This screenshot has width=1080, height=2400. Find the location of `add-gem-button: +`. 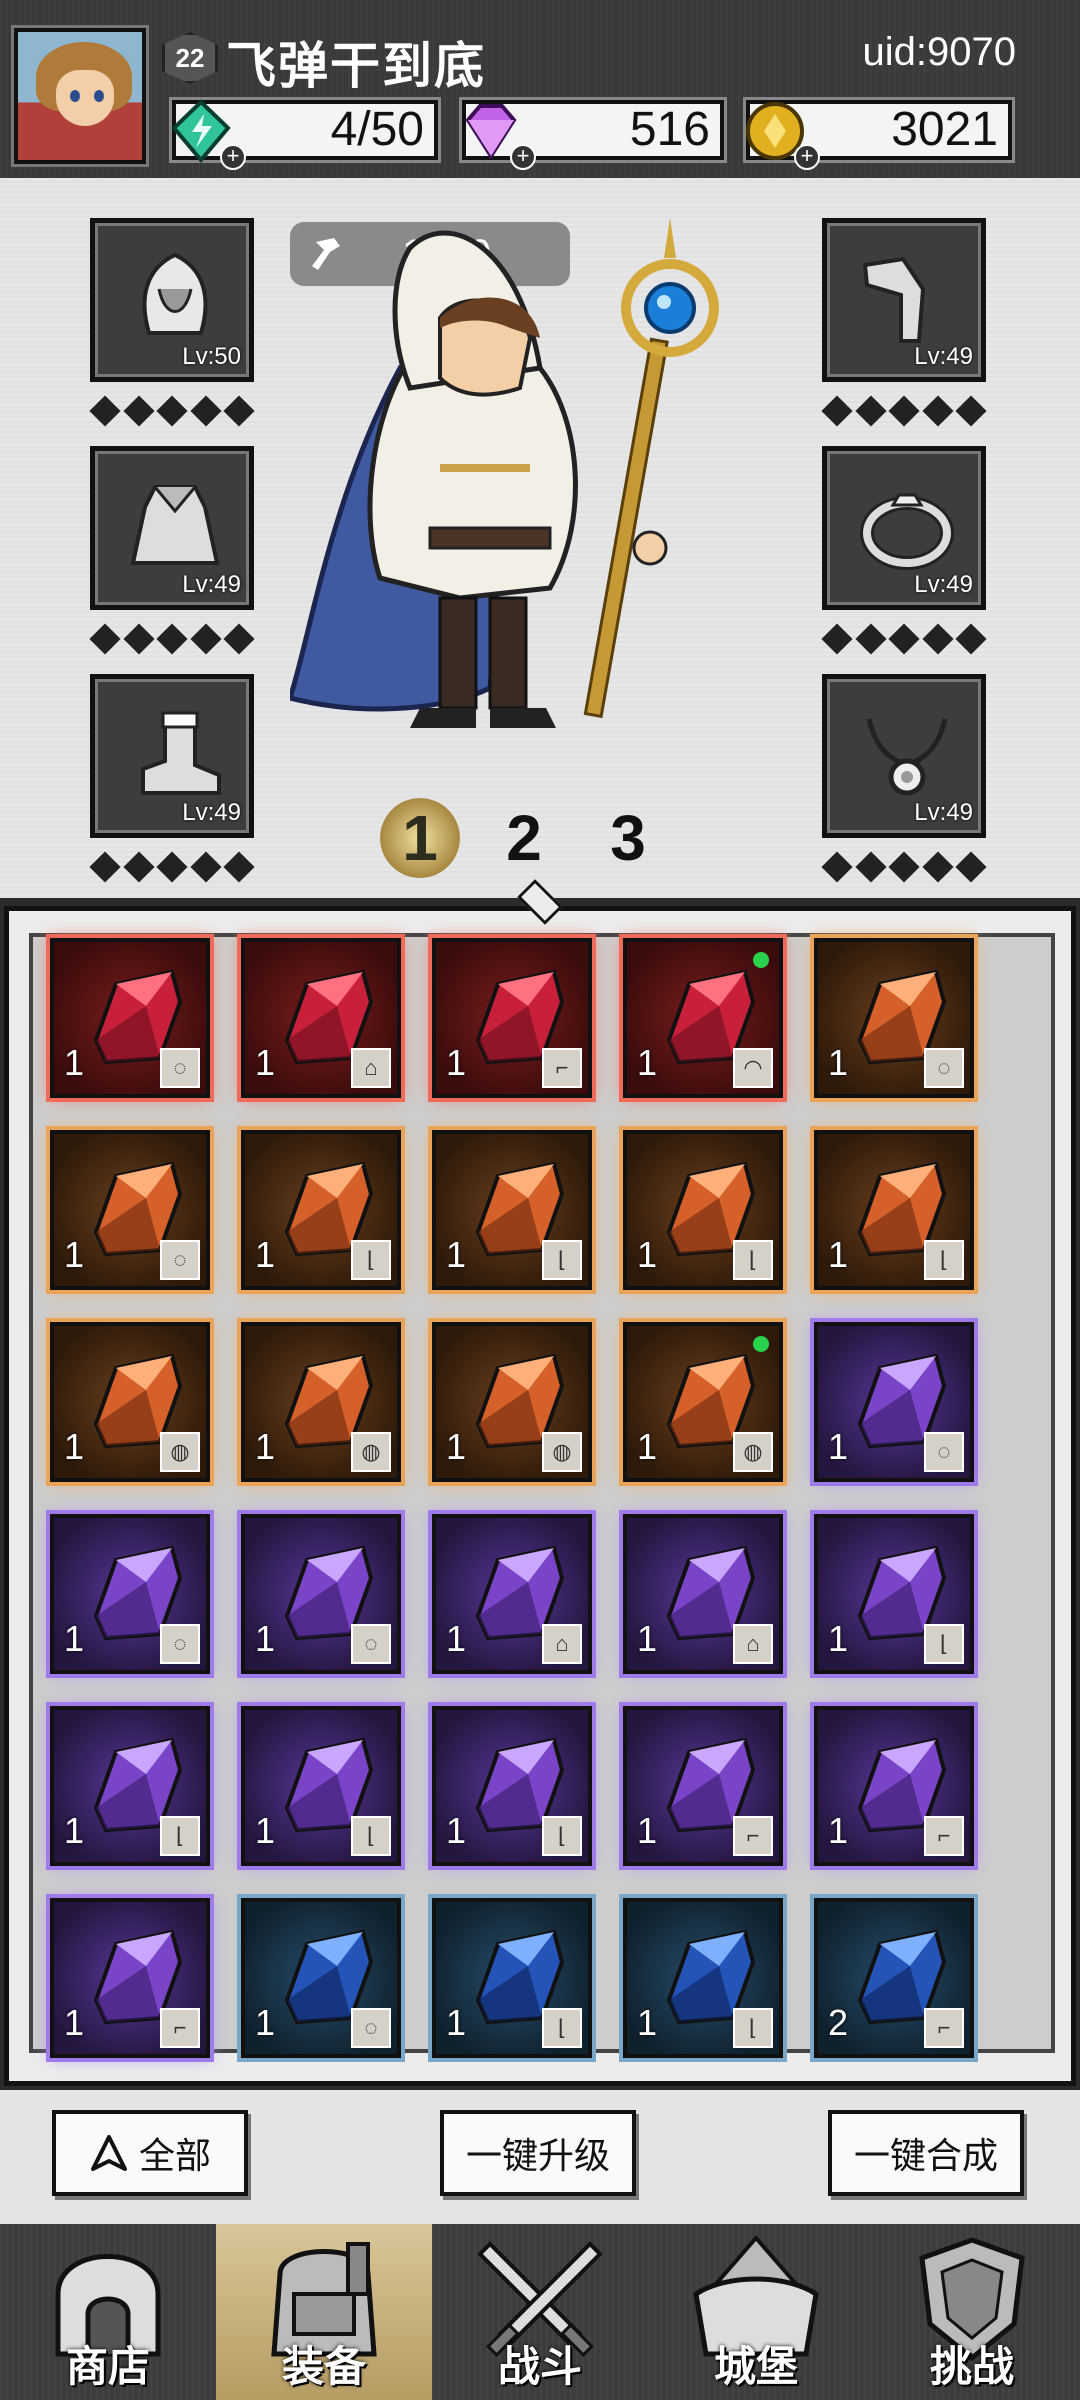

add-gem-button: + is located at coordinates (523, 157).